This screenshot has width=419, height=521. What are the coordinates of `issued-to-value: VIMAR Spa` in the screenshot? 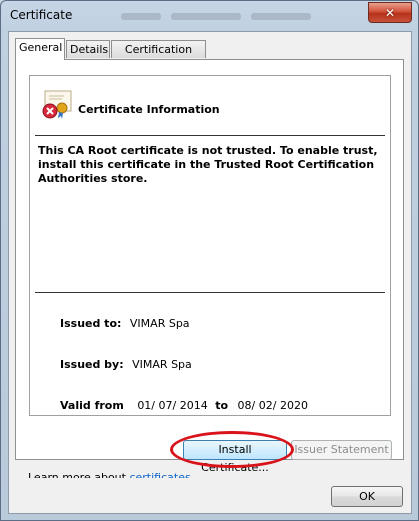 It's located at (159, 323).